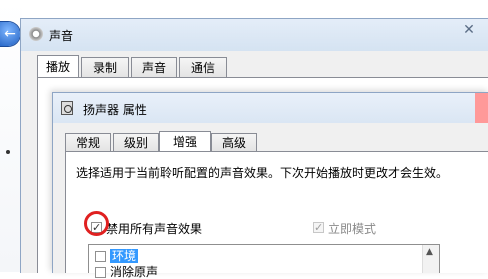 Image resolution: width=488 pixels, height=279 pixels. Describe the element at coordinates (262, 173) in the screenshot. I see `enhancements-description: 选择适用于当前聆听配置的声音效果。下次开始播放时更改才会生效。` at that location.